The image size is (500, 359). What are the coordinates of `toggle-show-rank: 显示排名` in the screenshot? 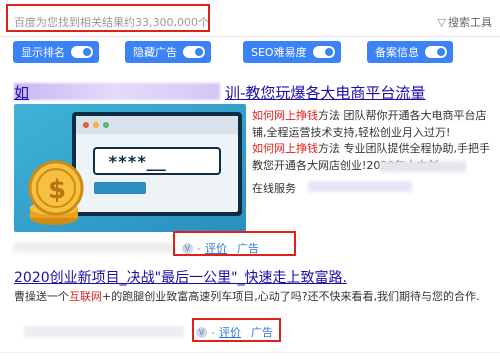 It's located at (56, 52).